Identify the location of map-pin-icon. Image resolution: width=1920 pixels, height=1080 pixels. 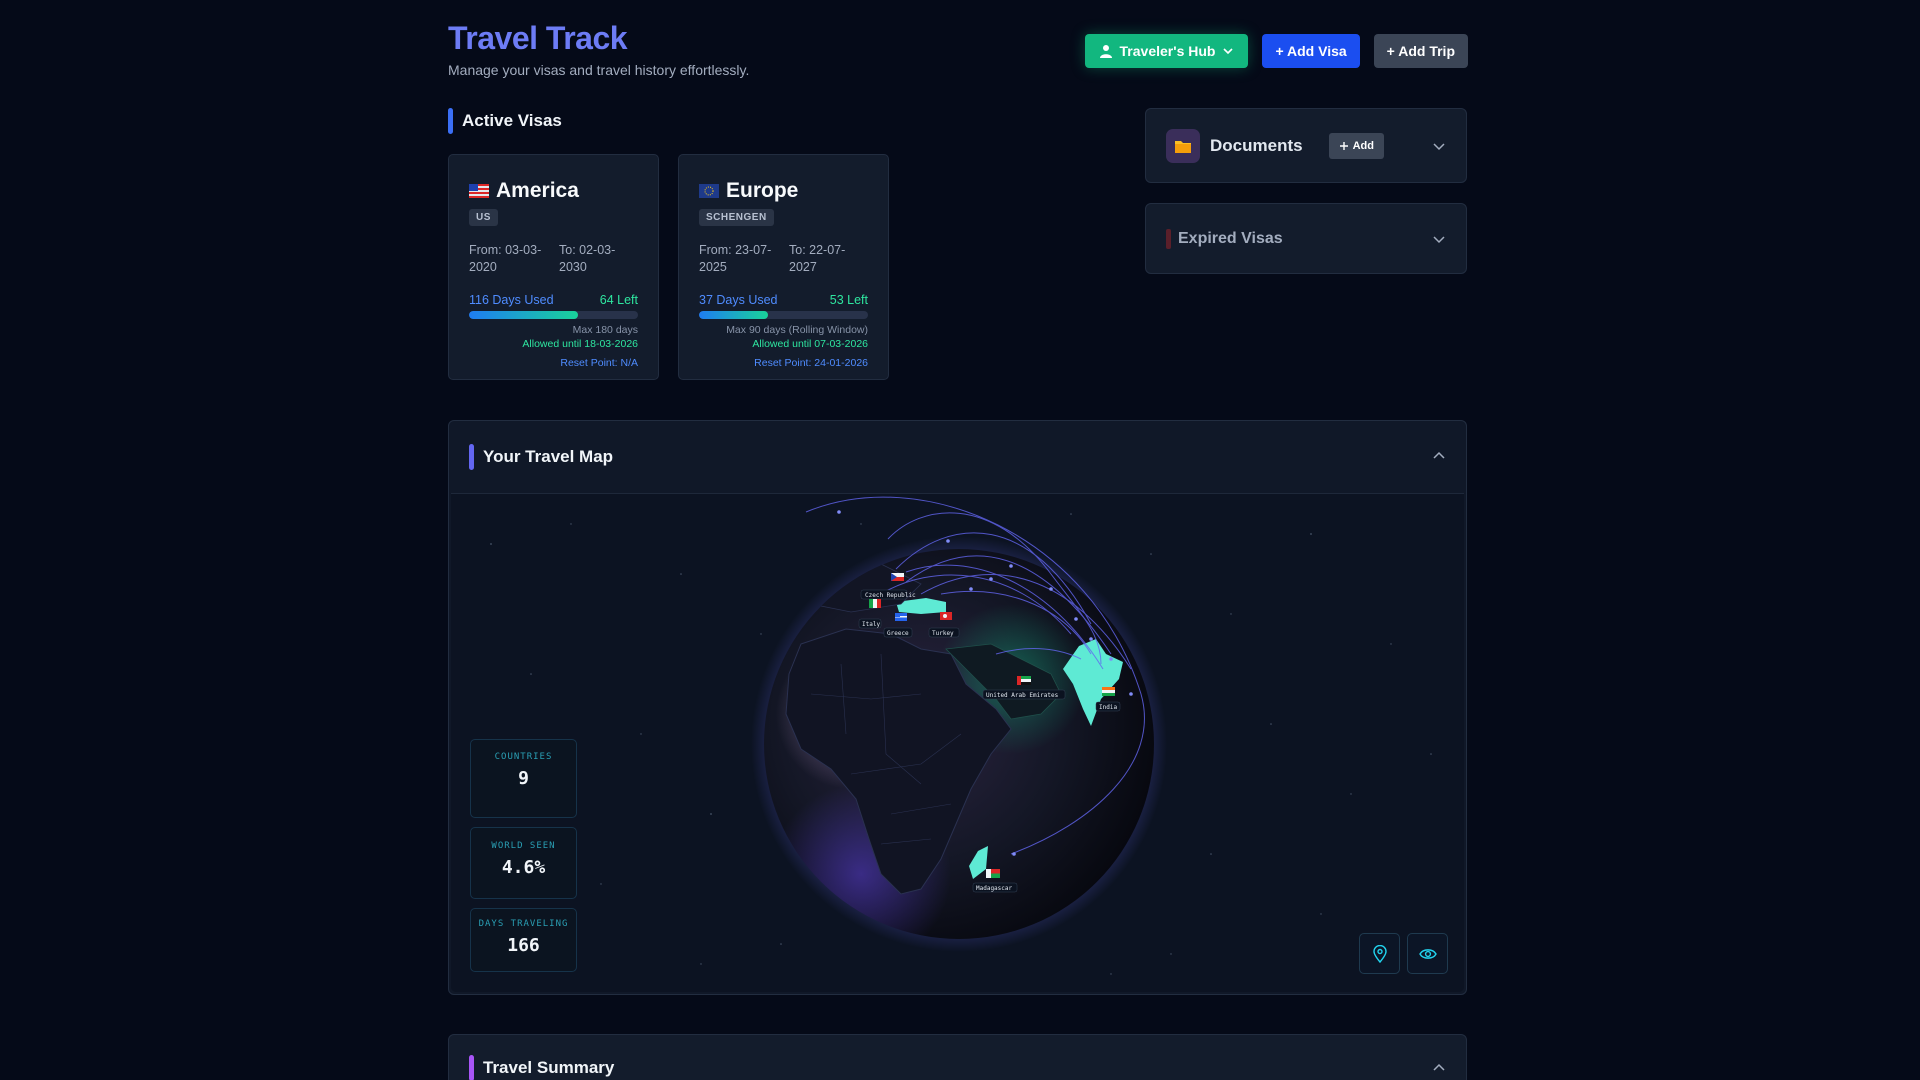
(1379, 953).